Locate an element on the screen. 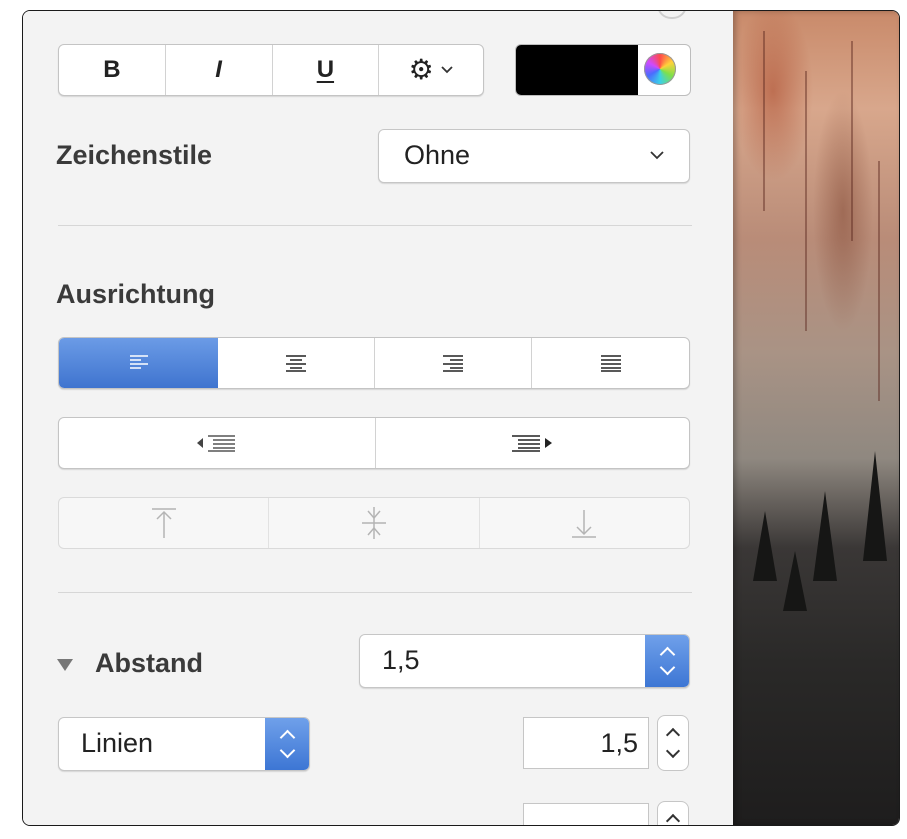  scroll-knob is located at coordinates (672, 15).